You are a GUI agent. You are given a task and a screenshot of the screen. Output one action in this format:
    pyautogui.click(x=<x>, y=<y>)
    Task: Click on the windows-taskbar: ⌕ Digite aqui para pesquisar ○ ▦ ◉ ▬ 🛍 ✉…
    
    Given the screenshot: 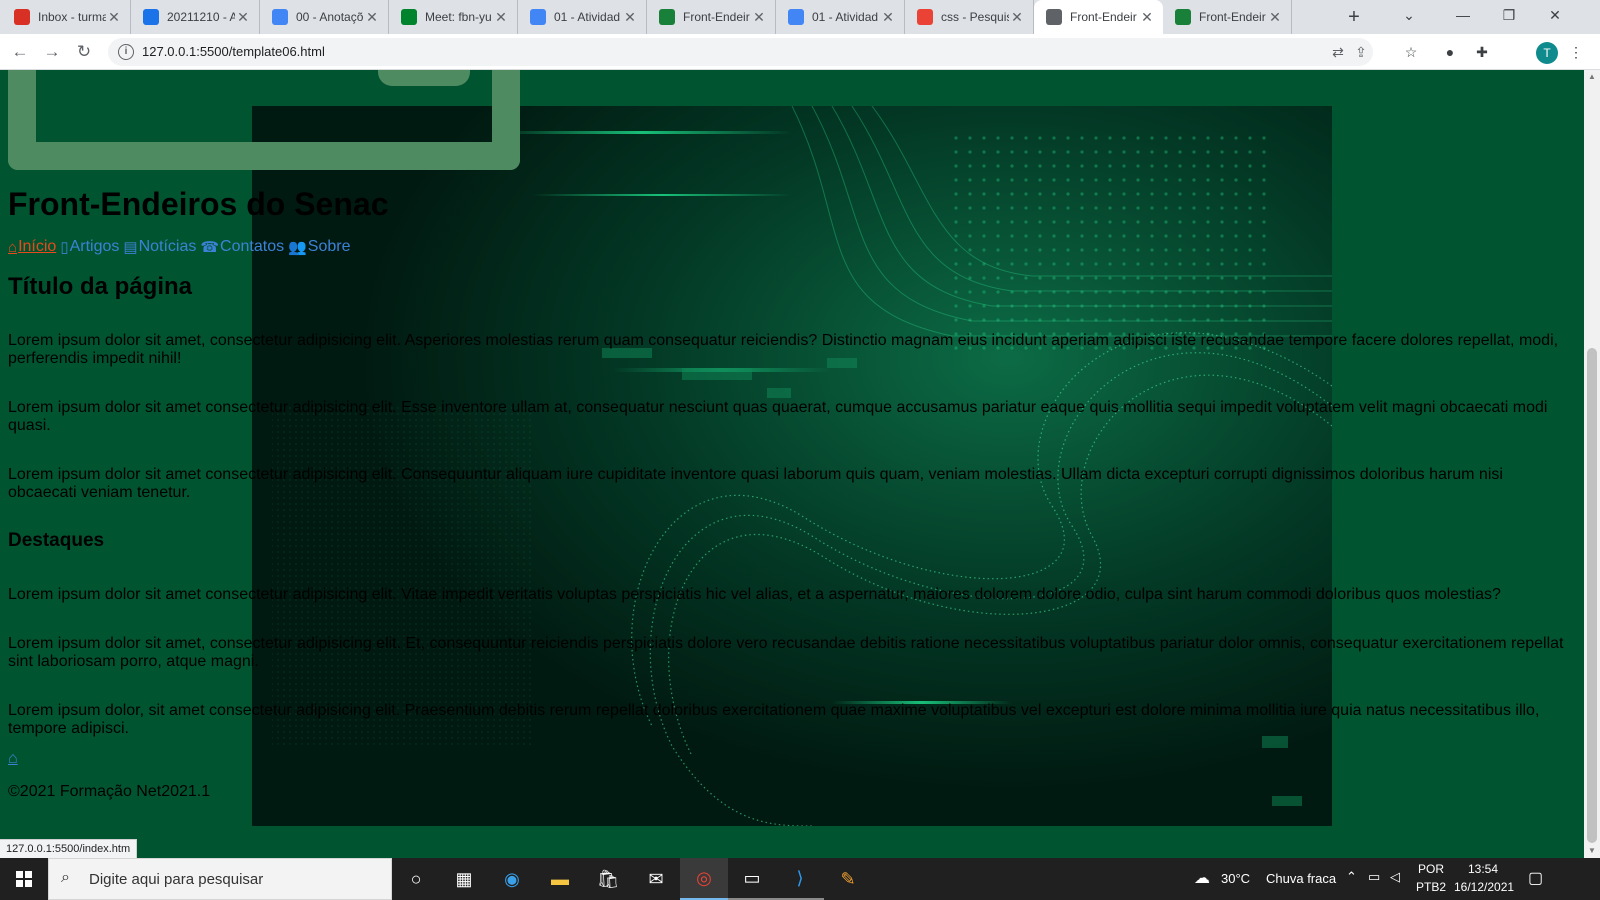 What is the action you would take?
    pyautogui.click(x=800, y=879)
    